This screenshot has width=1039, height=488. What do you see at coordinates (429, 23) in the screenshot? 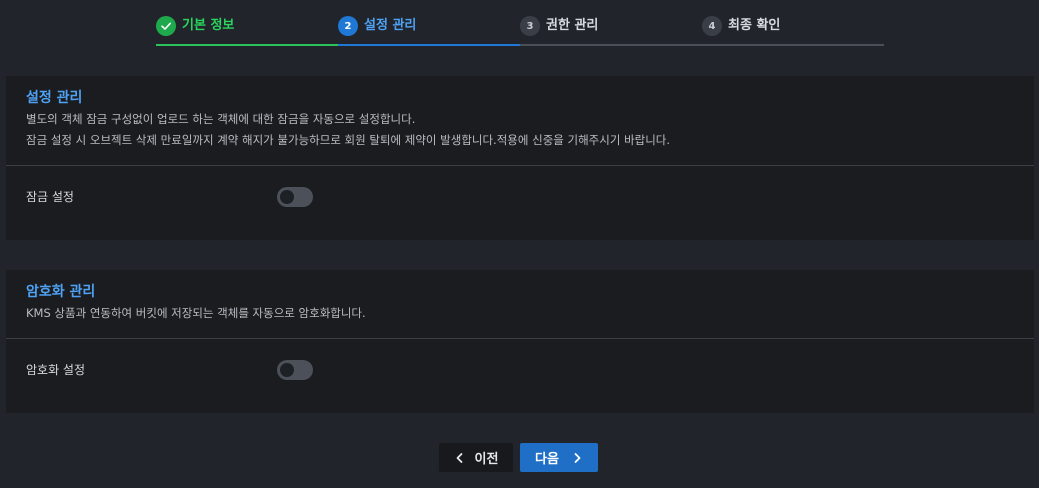
I see `step-settings: 2 설정 관리` at bounding box center [429, 23].